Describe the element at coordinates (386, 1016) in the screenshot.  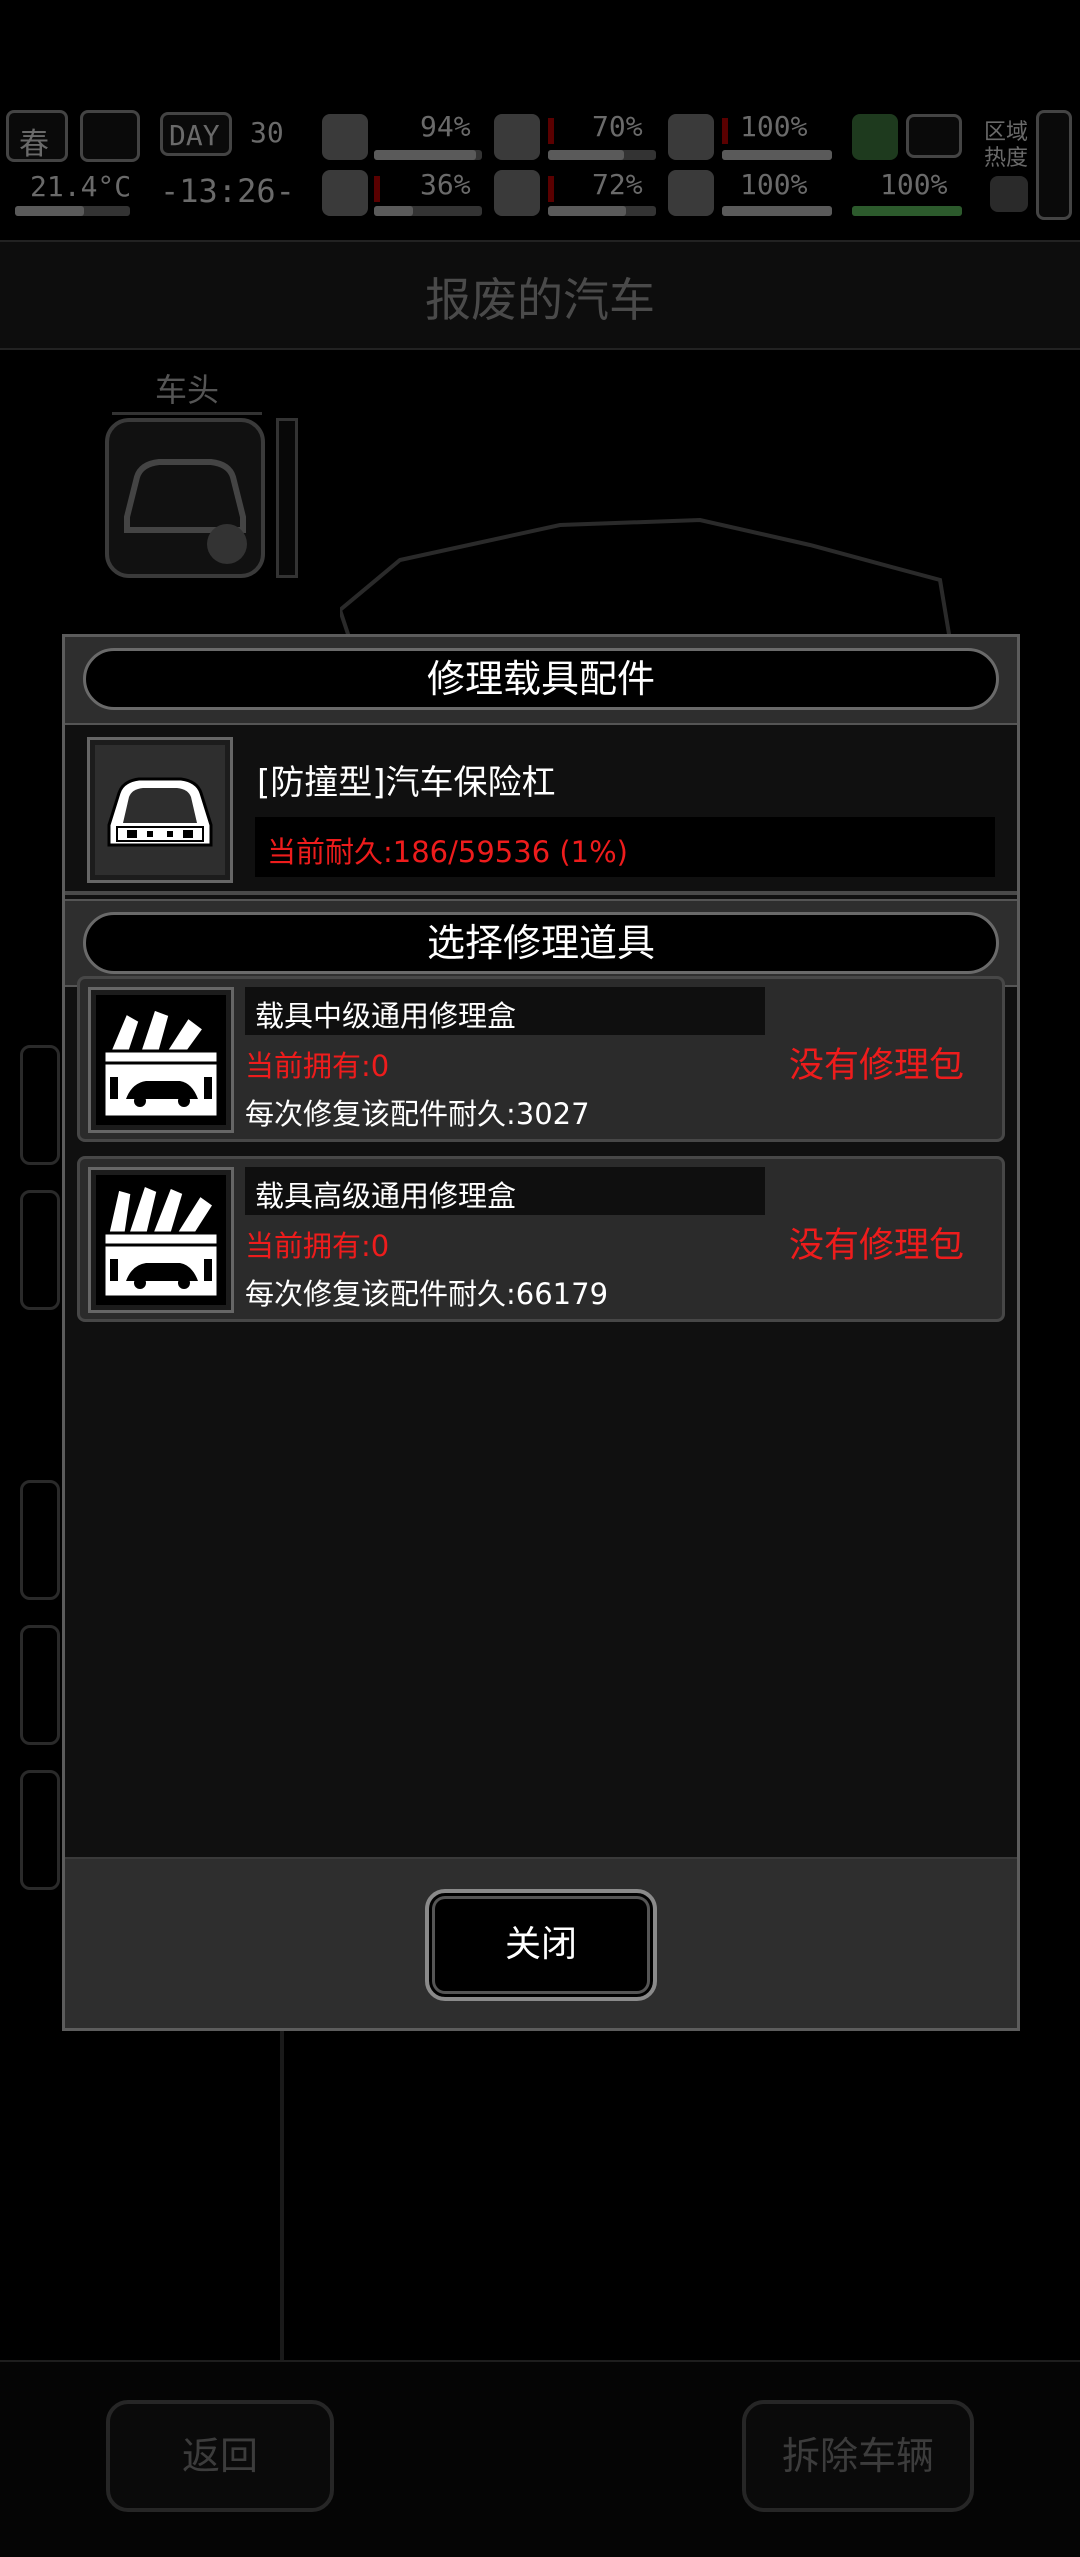
I see `tool-name: 载具中级通用修理盒` at that location.